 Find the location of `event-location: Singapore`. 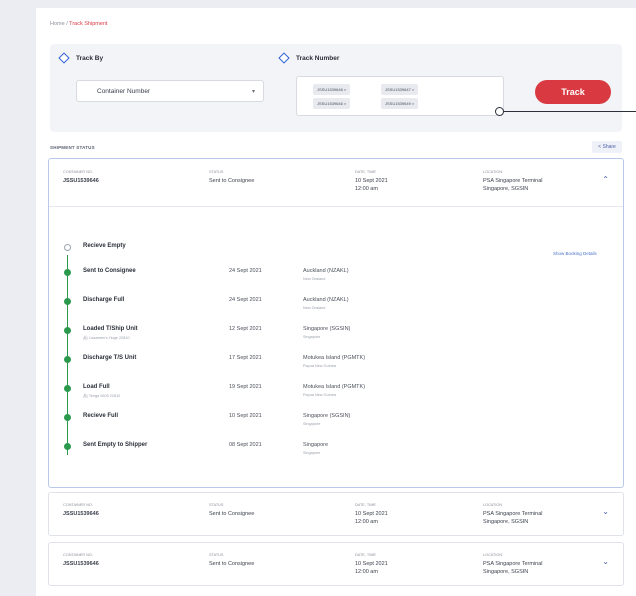

event-location: Singapore is located at coordinates (316, 445).